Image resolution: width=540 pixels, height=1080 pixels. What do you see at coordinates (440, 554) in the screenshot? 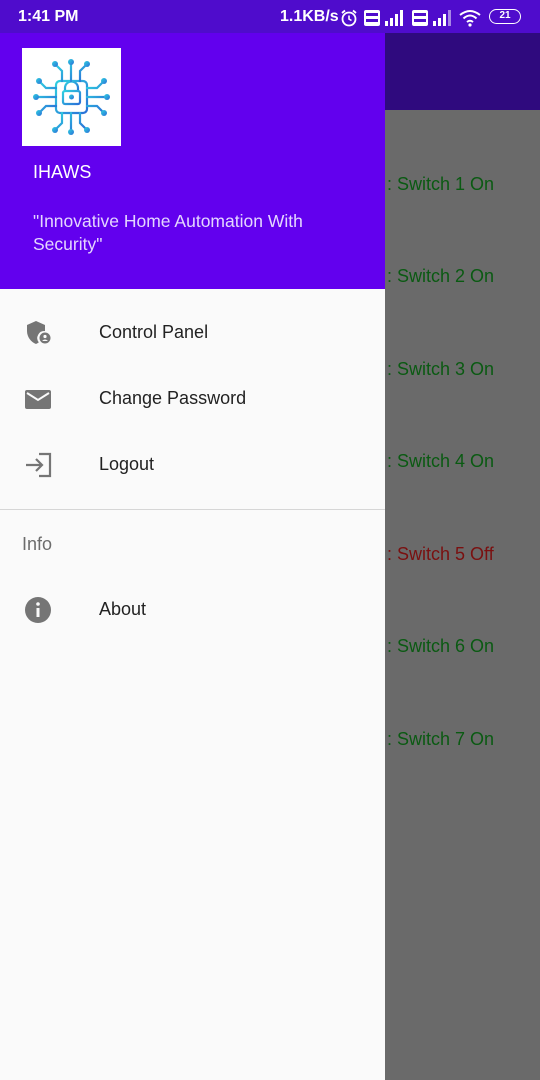
I see `switch-status-5: : Switch 5 Off` at bounding box center [440, 554].